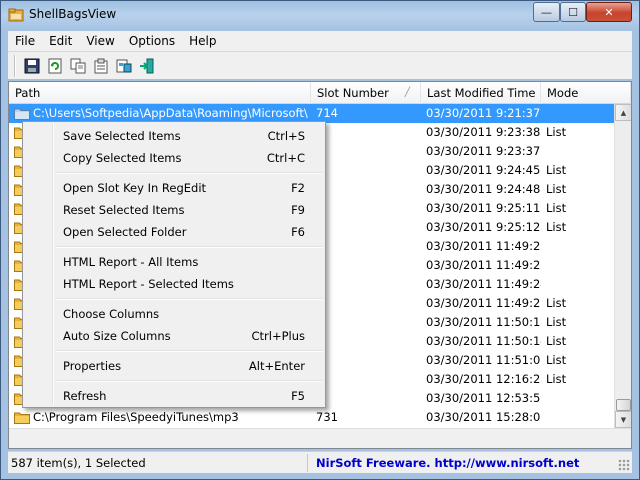 This screenshot has height=480, width=640. Describe the element at coordinates (111, 314) in the screenshot. I see `menu-item-label: Choose Columns` at that location.